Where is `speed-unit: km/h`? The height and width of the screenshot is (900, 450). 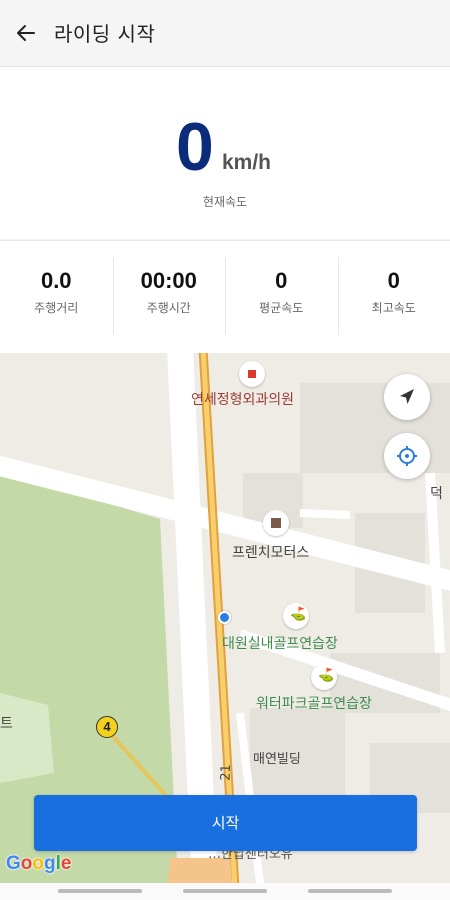 speed-unit: km/h is located at coordinates (247, 162).